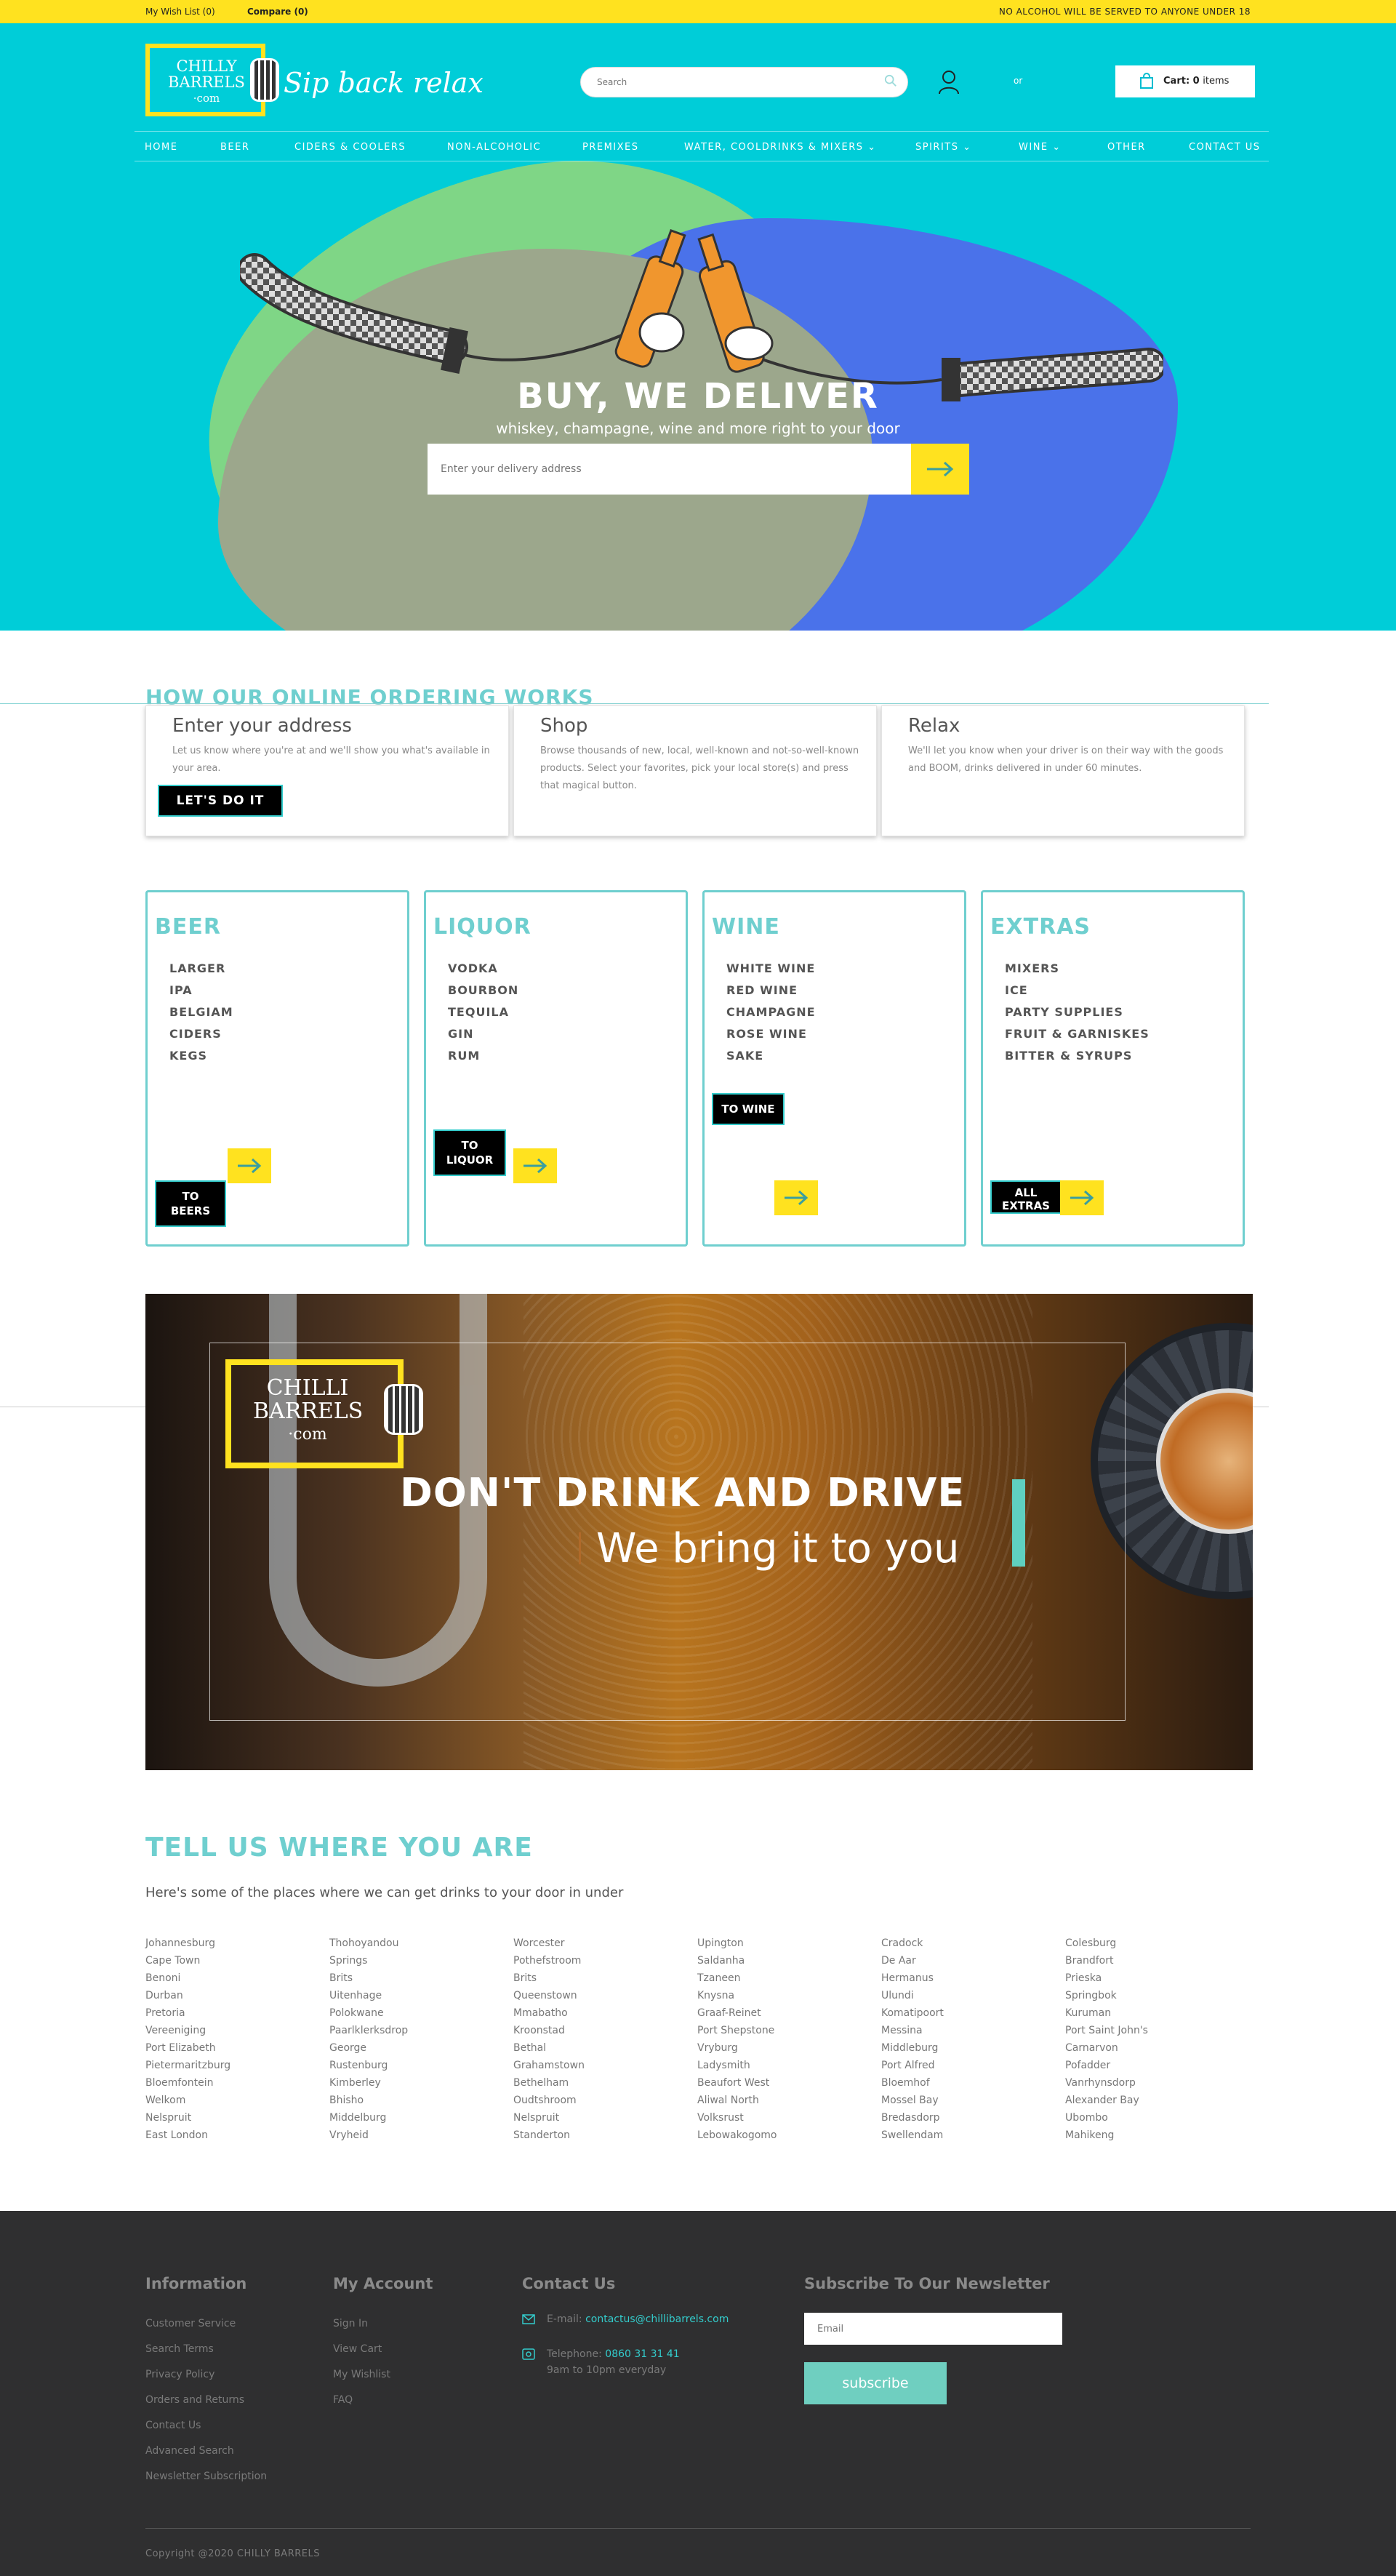 The height and width of the screenshot is (2576, 1396). I want to click on location-link: Benoni, so click(187, 1978).